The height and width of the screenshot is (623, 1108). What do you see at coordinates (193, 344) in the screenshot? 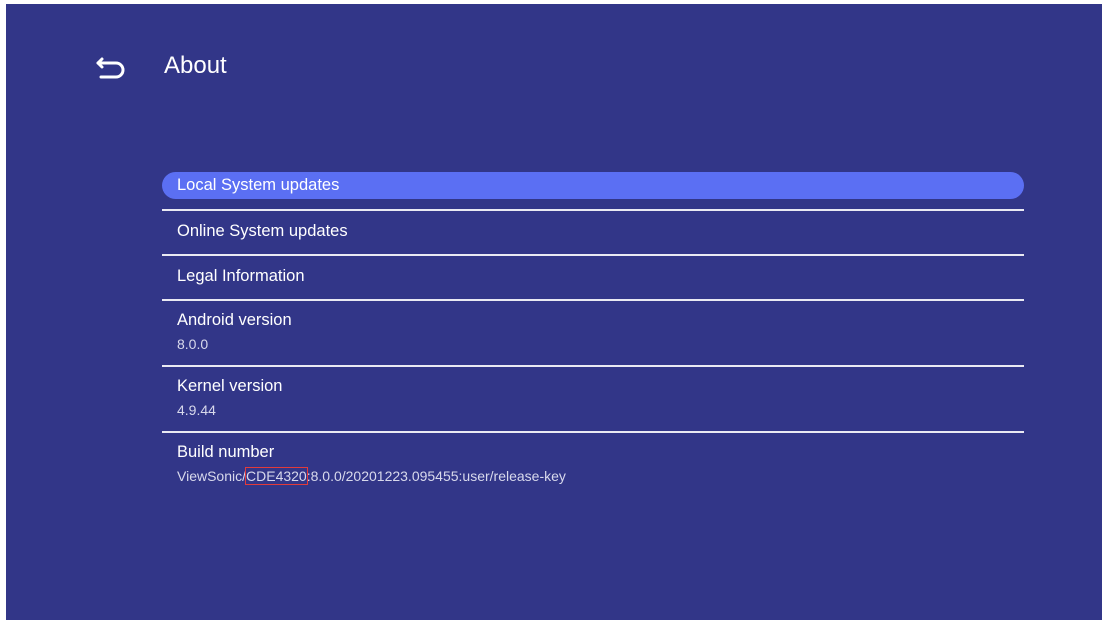
I see `android-version-value: 8.0.0` at bounding box center [193, 344].